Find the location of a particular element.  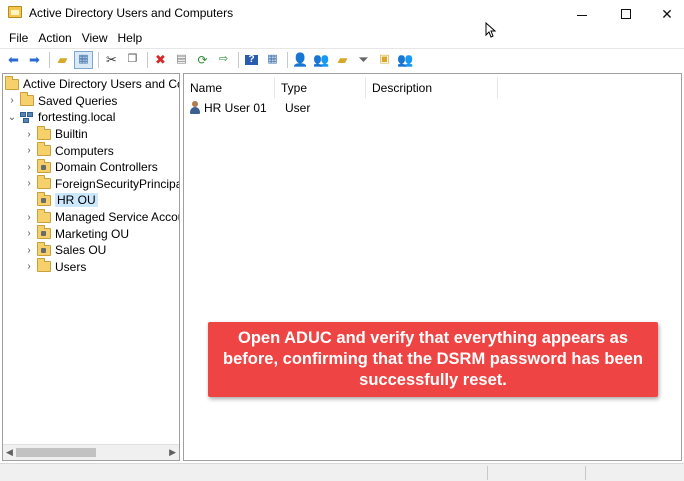

tree-item-label: ForeignSecurityPrincipals is located at coordinates (117, 183).